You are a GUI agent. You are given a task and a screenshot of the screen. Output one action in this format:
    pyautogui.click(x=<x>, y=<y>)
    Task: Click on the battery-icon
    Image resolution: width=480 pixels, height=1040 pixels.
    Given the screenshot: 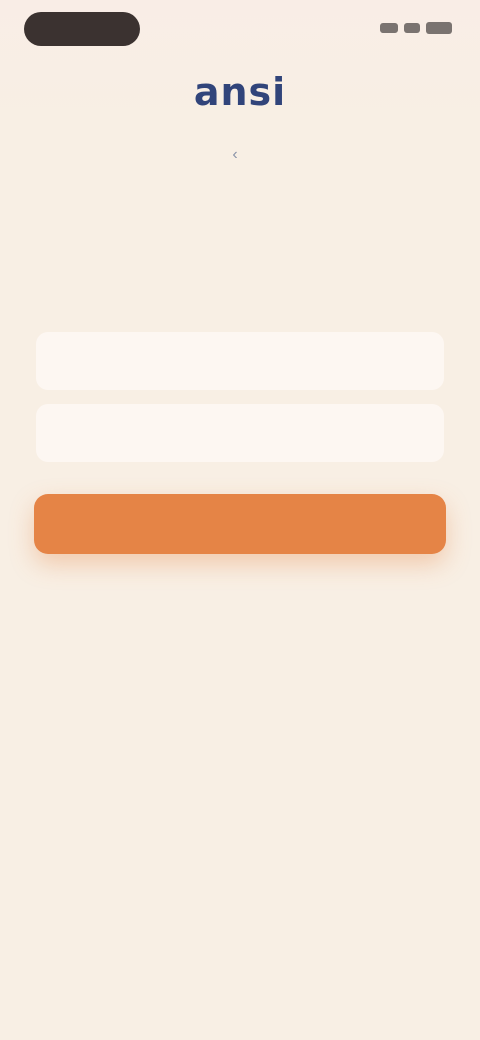 What is the action you would take?
    pyautogui.click(x=439, y=28)
    